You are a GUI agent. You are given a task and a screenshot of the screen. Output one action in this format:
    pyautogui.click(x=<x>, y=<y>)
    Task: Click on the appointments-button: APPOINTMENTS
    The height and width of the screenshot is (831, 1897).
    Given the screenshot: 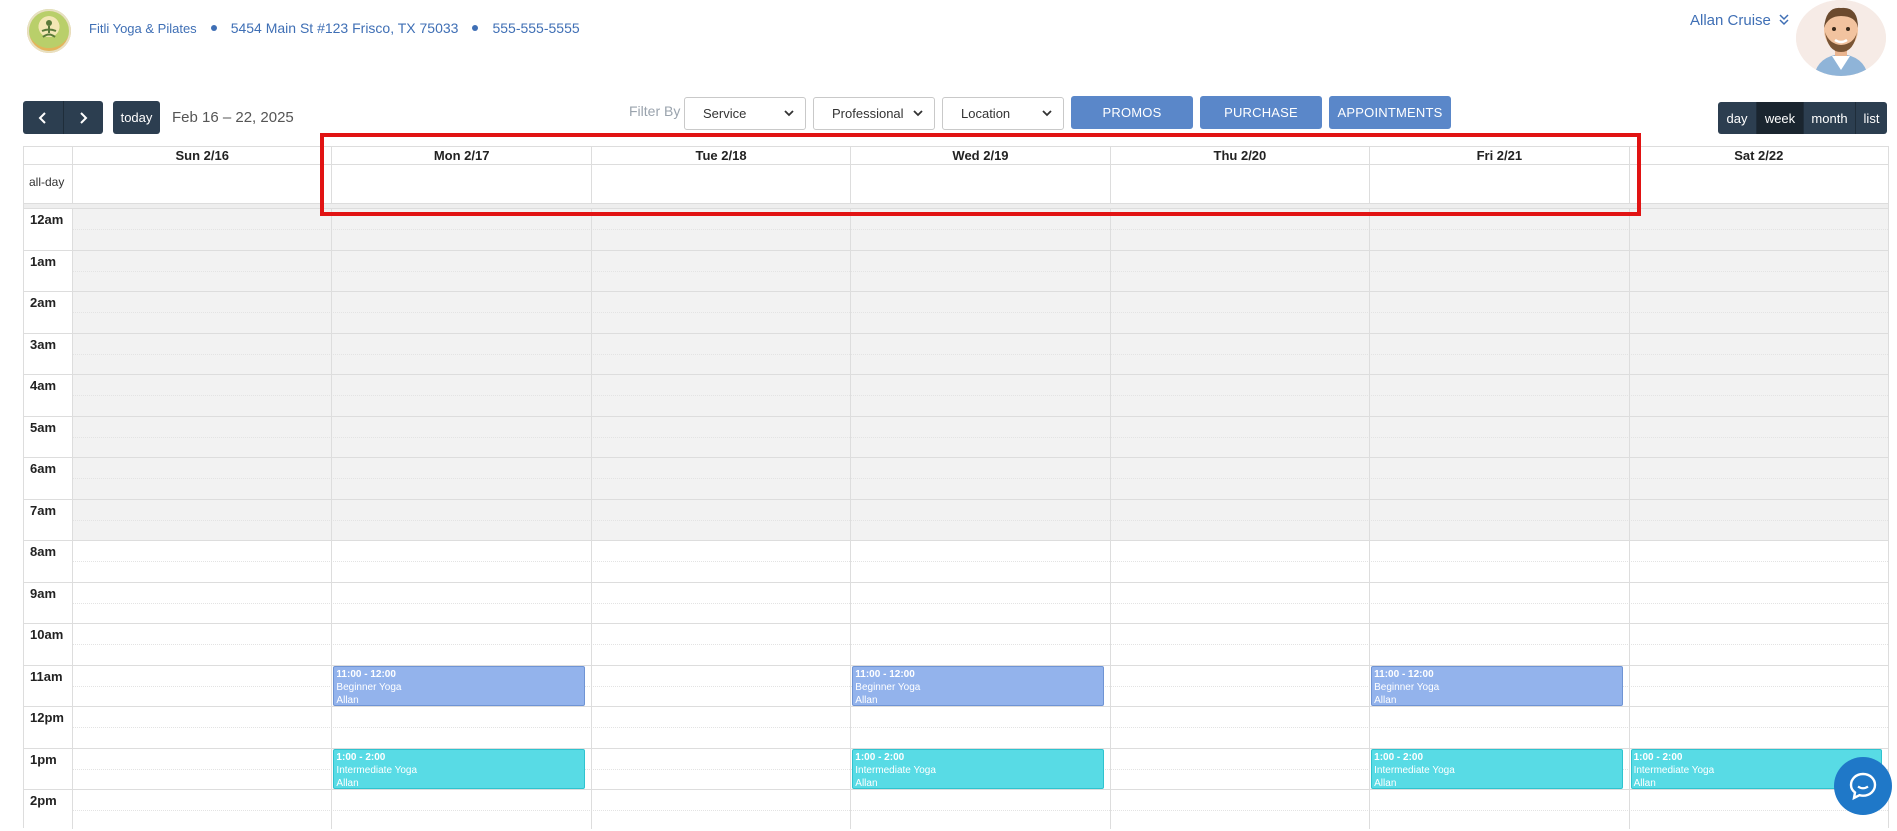 What is the action you would take?
    pyautogui.click(x=1390, y=112)
    